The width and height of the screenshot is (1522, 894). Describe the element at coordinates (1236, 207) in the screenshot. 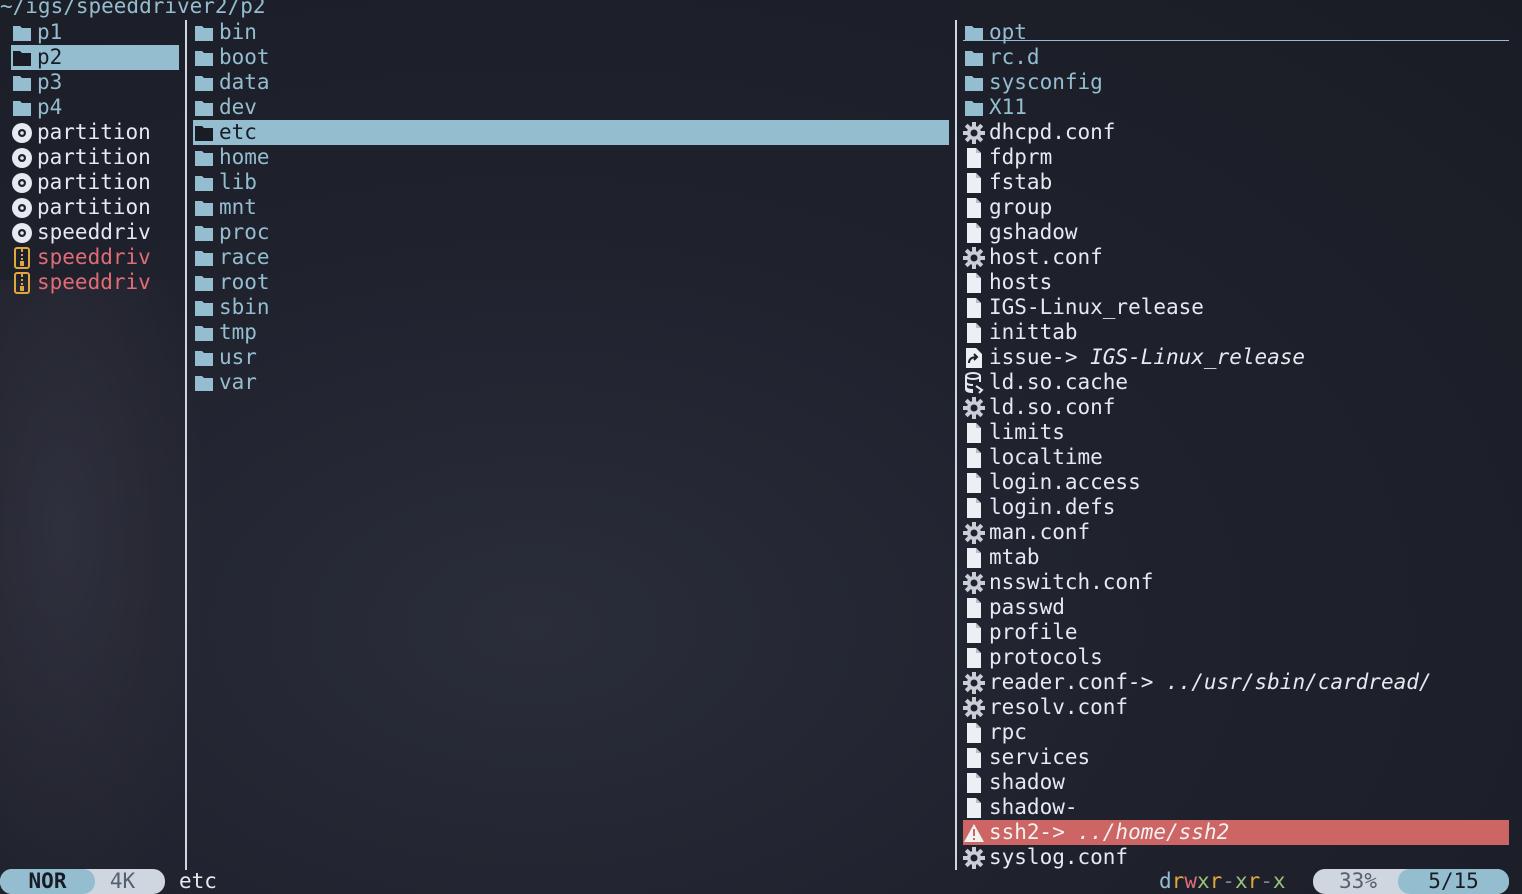

I see `file-entry: group` at that location.